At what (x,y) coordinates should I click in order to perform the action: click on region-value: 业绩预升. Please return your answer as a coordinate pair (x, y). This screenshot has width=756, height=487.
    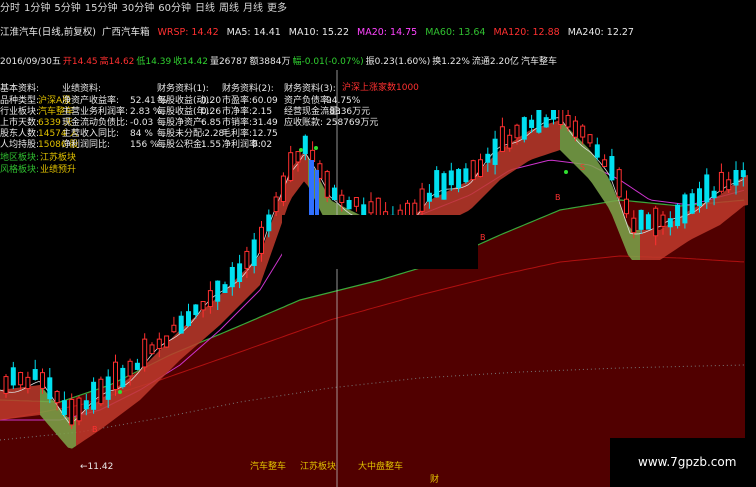
    Looking at the image, I should click on (58, 170).